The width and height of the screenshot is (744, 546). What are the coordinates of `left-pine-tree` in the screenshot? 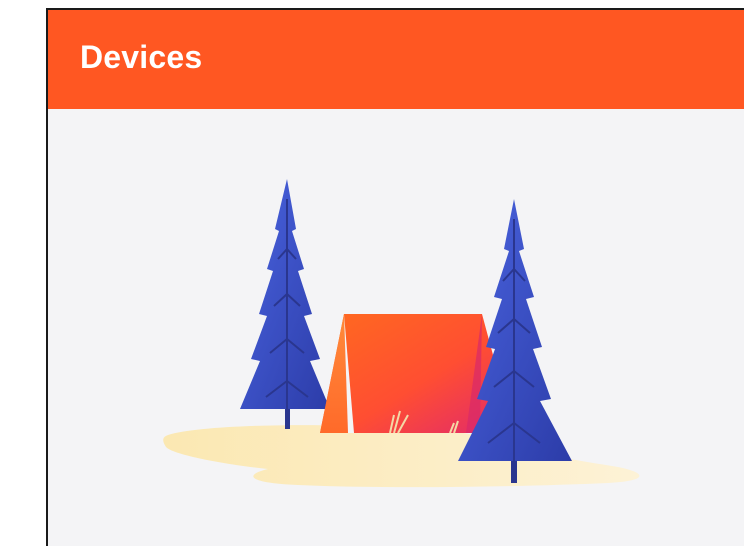 It's located at (285, 304).